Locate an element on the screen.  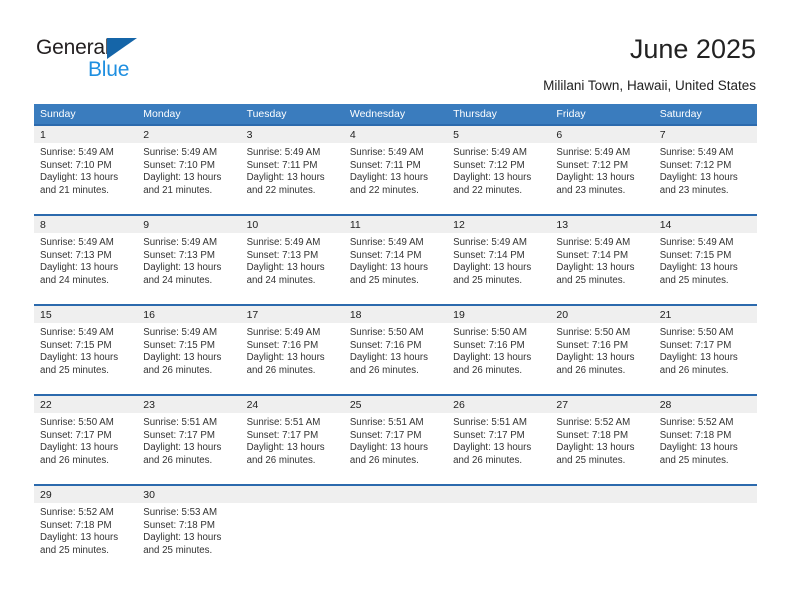
day-number: 24 is located at coordinates (292, 404).